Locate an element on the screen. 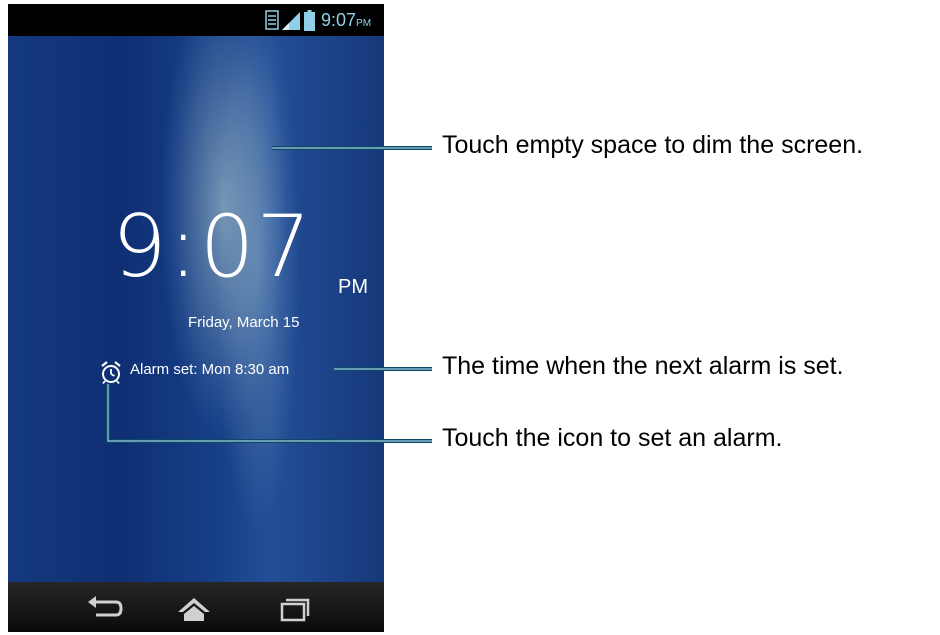 This screenshot has width=940, height=635. status-time: 9:07PM is located at coordinates (346, 20).